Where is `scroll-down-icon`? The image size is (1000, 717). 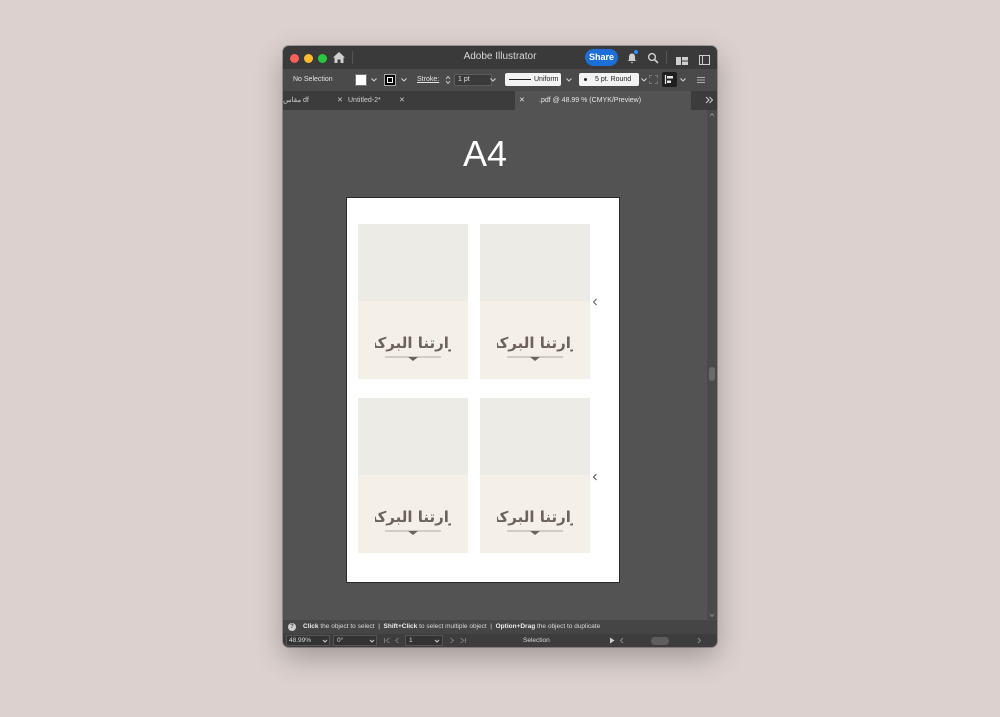
scroll-down-icon is located at coordinates (712, 615).